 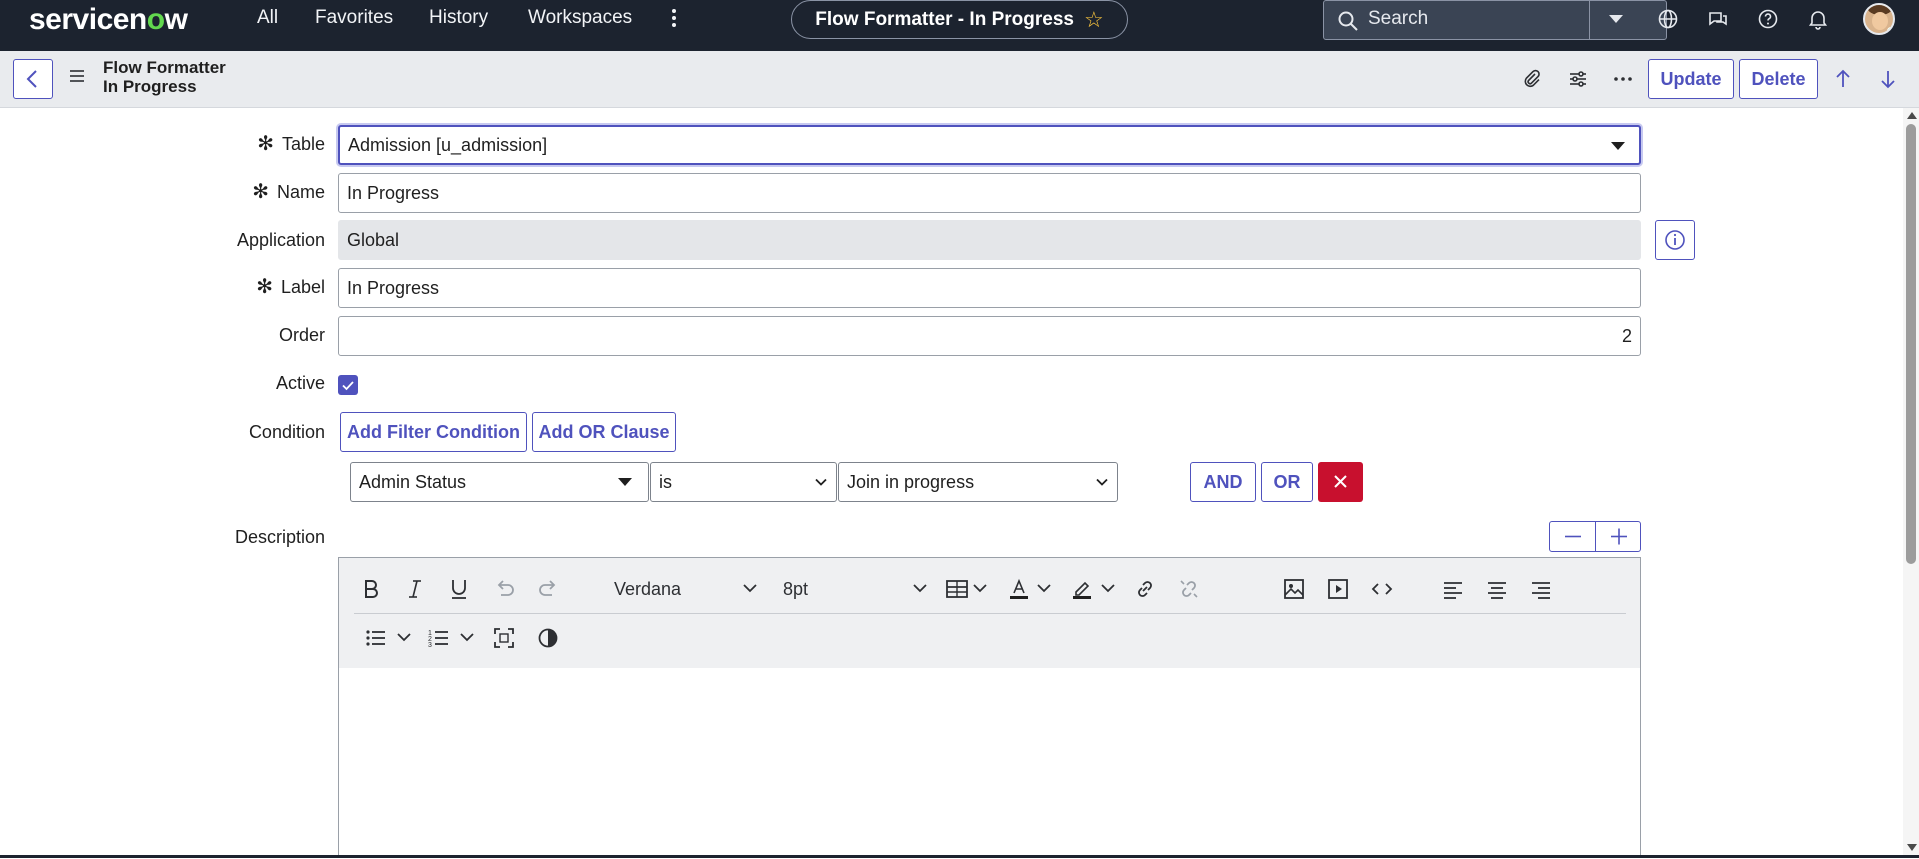 I want to click on order-input: 2, so click(x=989, y=336).